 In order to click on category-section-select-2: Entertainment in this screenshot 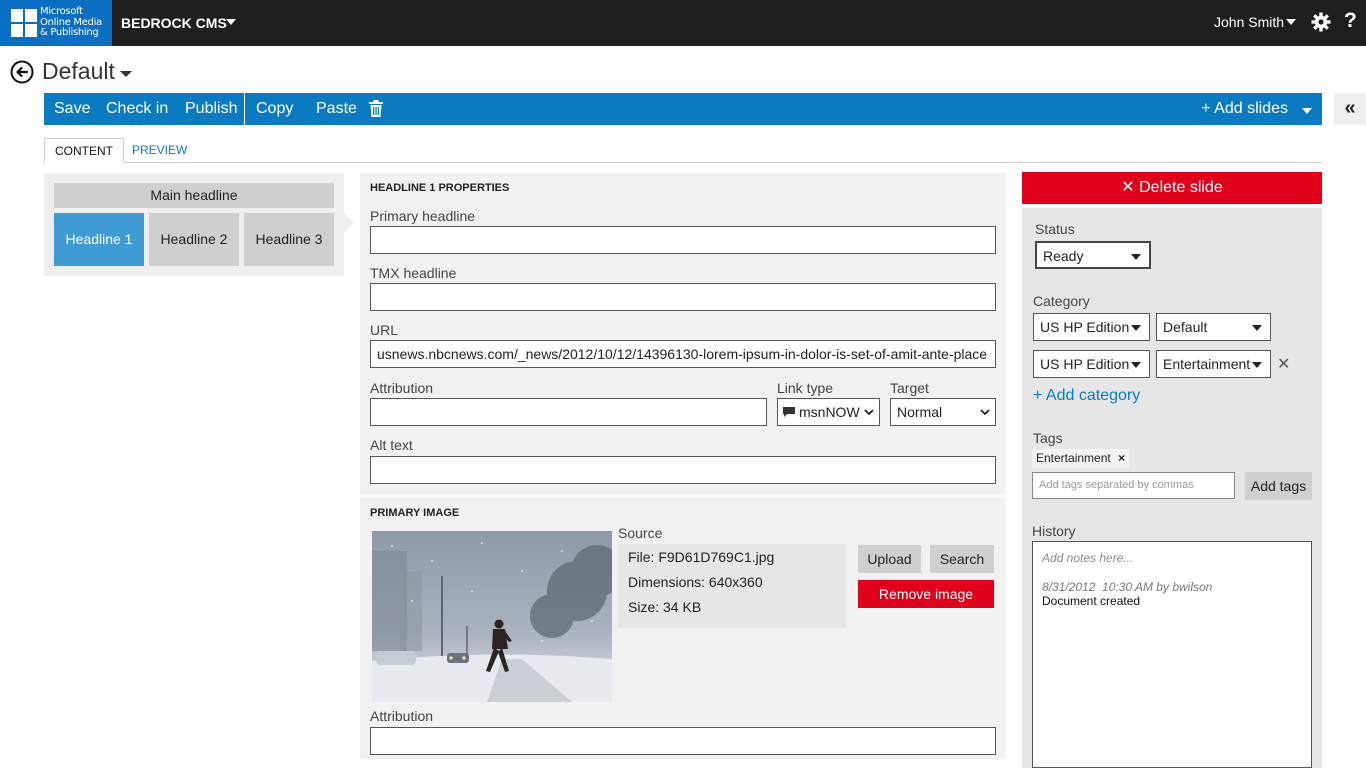, I will do `click(1213, 364)`.